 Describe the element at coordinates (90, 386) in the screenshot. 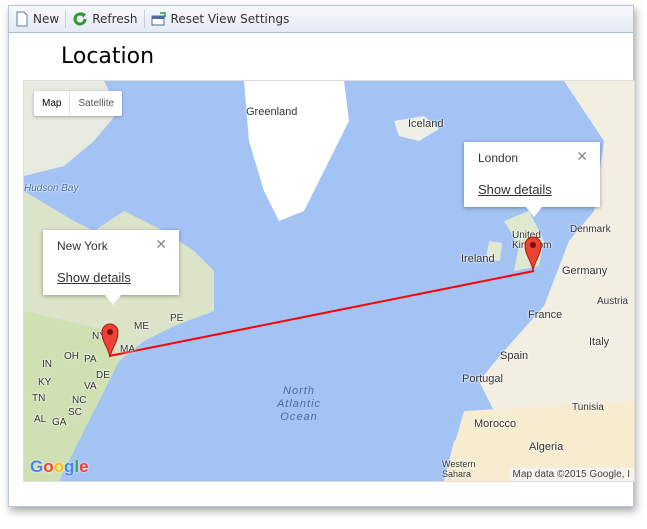

I see `map-label: VA` at that location.